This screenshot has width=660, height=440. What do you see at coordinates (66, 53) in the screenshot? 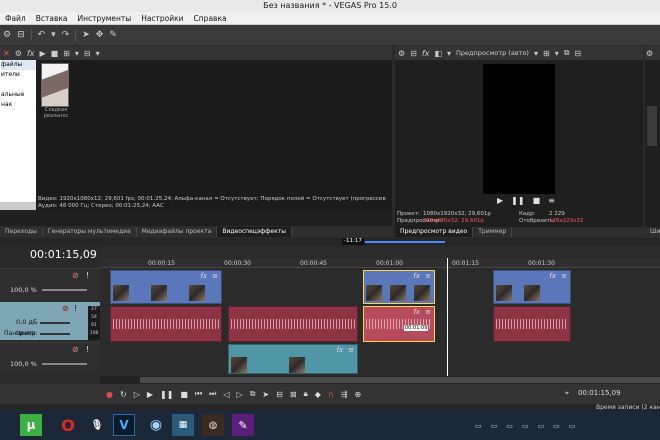
I see `loop-icon: ⊞` at bounding box center [66, 53].